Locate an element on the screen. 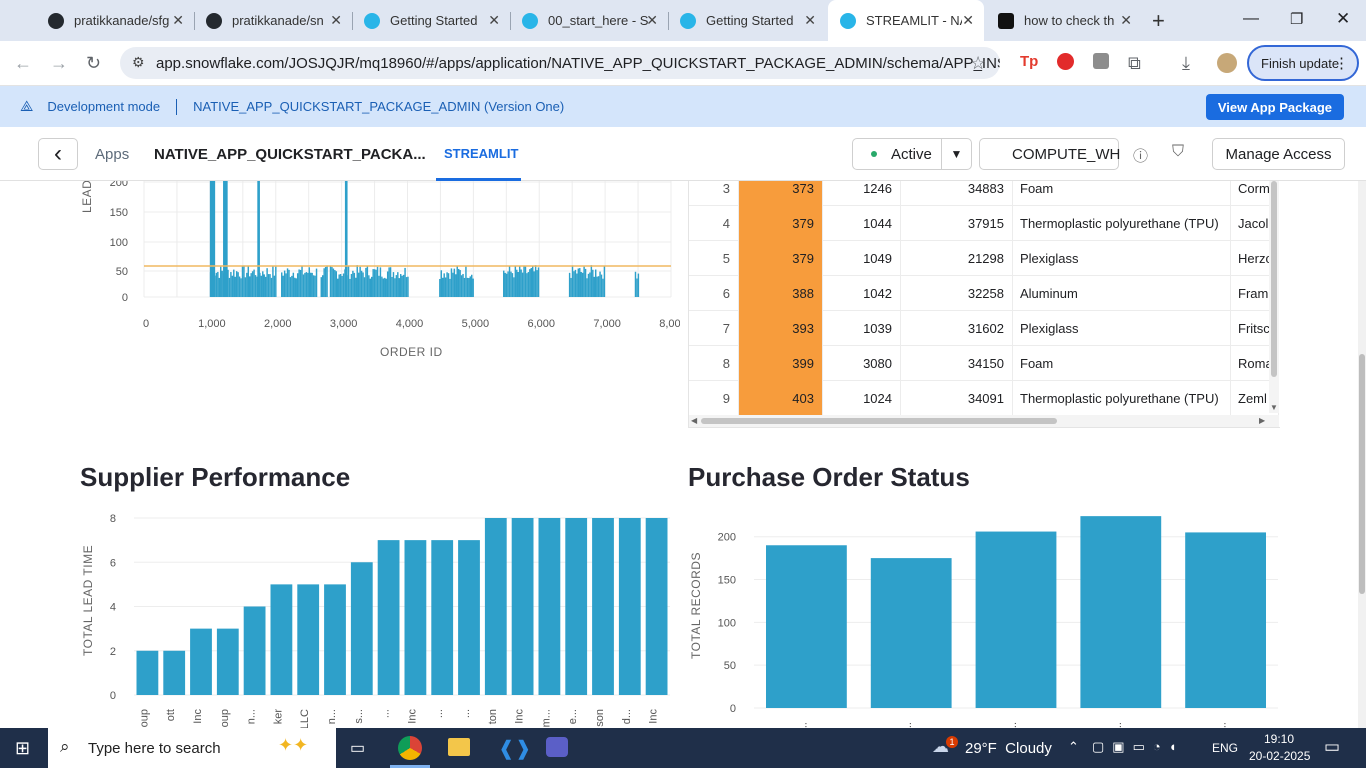 This screenshot has width=1366, height=768. vscode-icon: ❰❱ is located at coordinates (515, 748).